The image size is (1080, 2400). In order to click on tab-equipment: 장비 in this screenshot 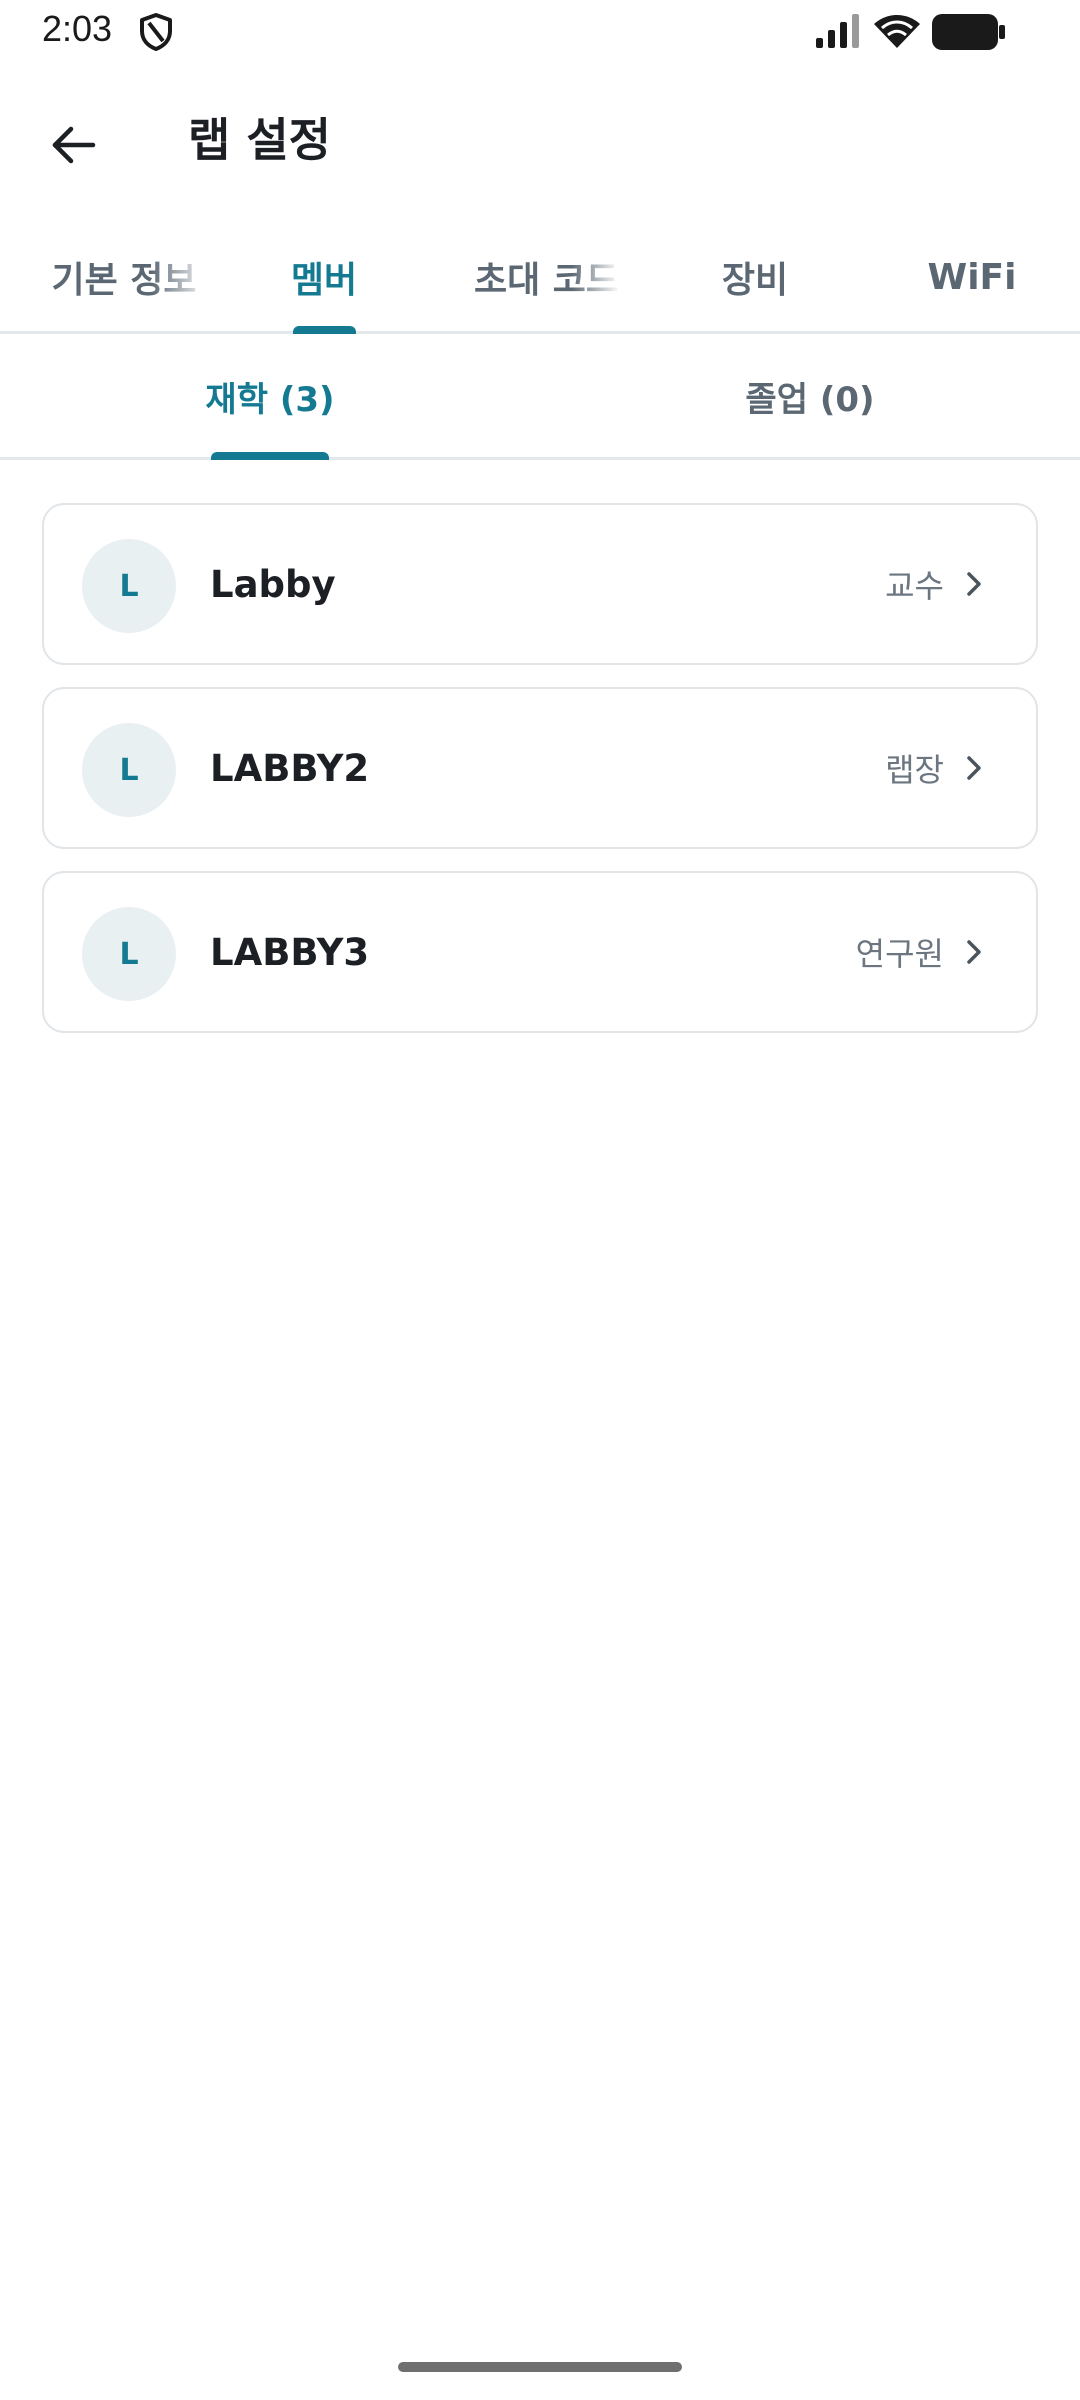, I will do `click(755, 277)`.